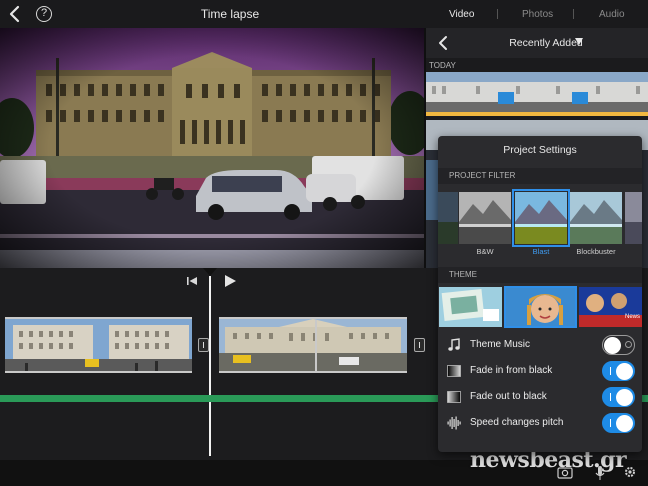 The image size is (648, 486). I want to click on fade-out-icon, so click(454, 397).